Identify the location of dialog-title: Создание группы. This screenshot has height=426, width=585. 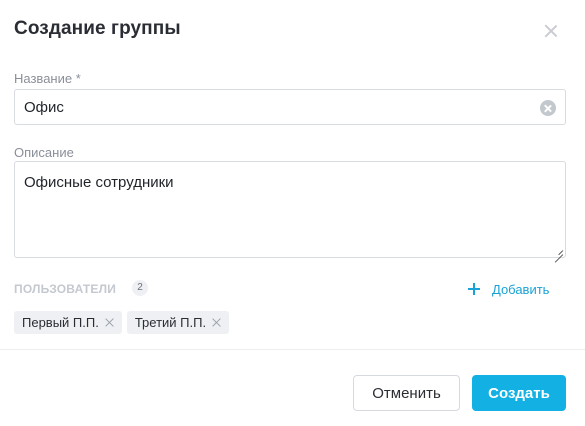
(97, 28).